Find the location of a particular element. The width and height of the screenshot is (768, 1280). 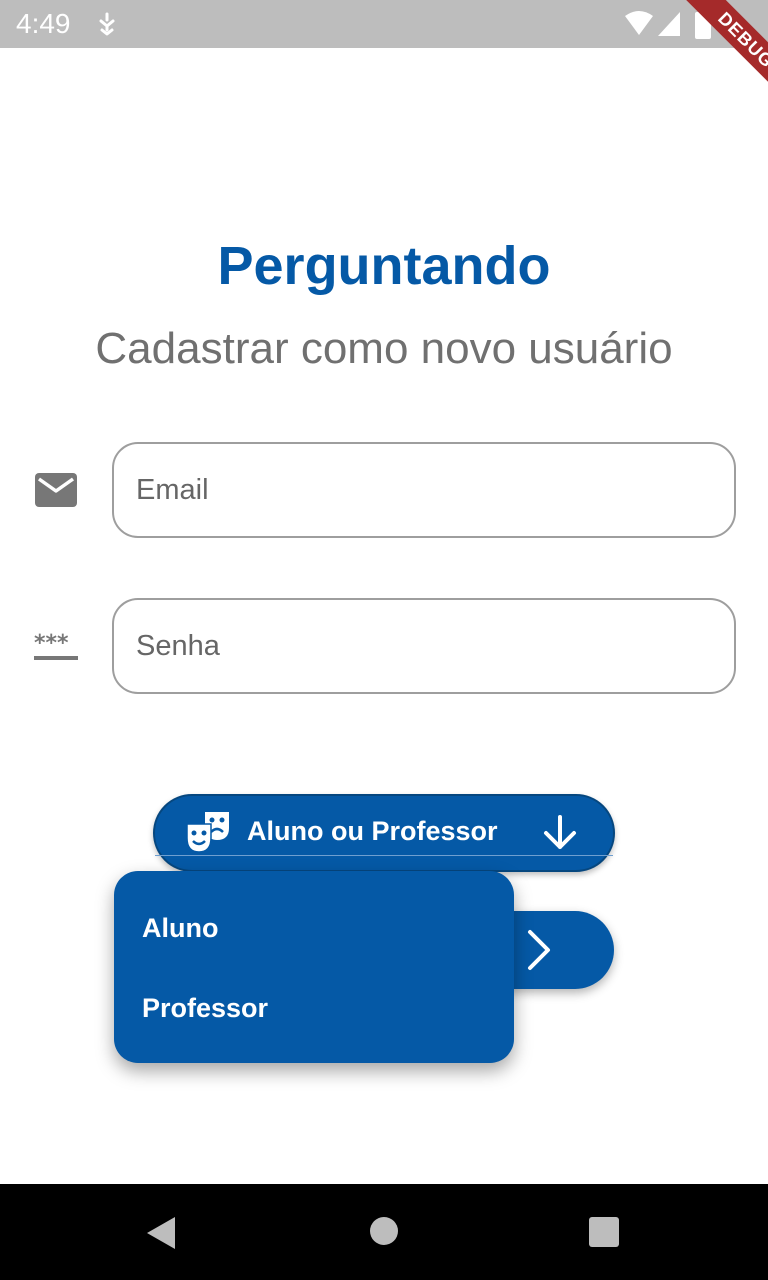

system-nav-bar is located at coordinates (384, 1232).